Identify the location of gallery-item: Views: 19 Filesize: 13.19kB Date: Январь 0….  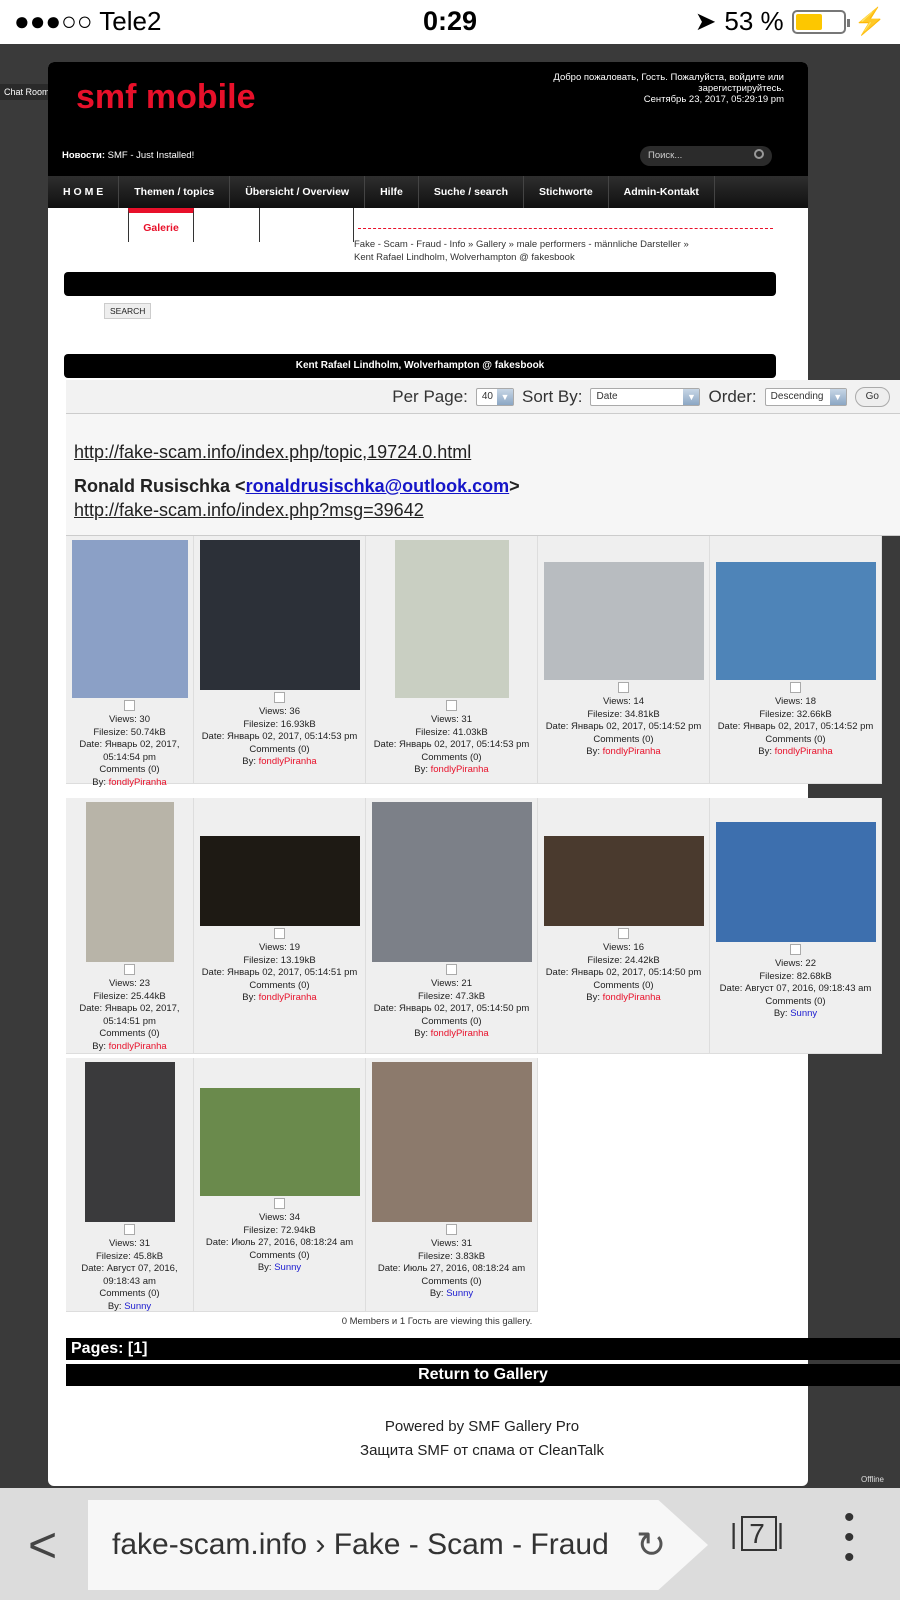
(280, 926).